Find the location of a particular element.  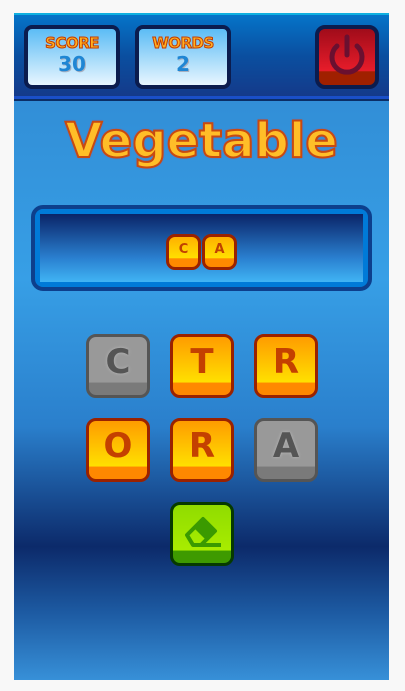

power-icon is located at coordinates (347, 54).